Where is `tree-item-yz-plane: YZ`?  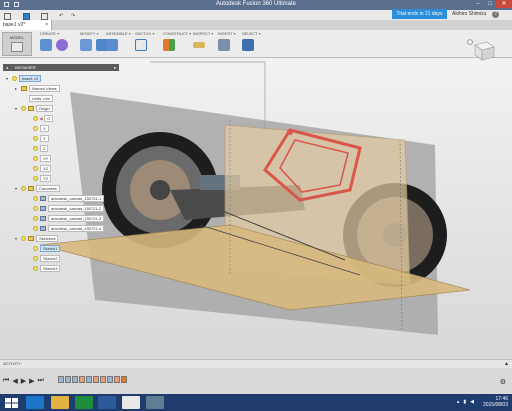 tree-item-yz-plane: YZ is located at coordinates (42, 179).